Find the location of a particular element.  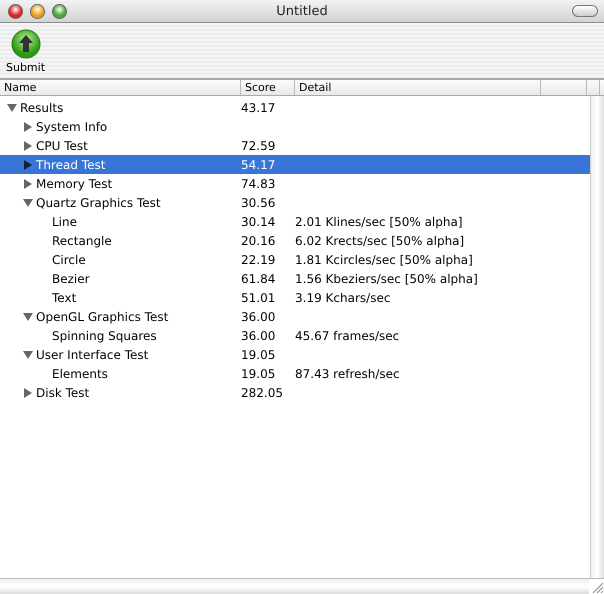

detail-cell: 2.01 Klines/sec [50% alpha] is located at coordinates (379, 221).